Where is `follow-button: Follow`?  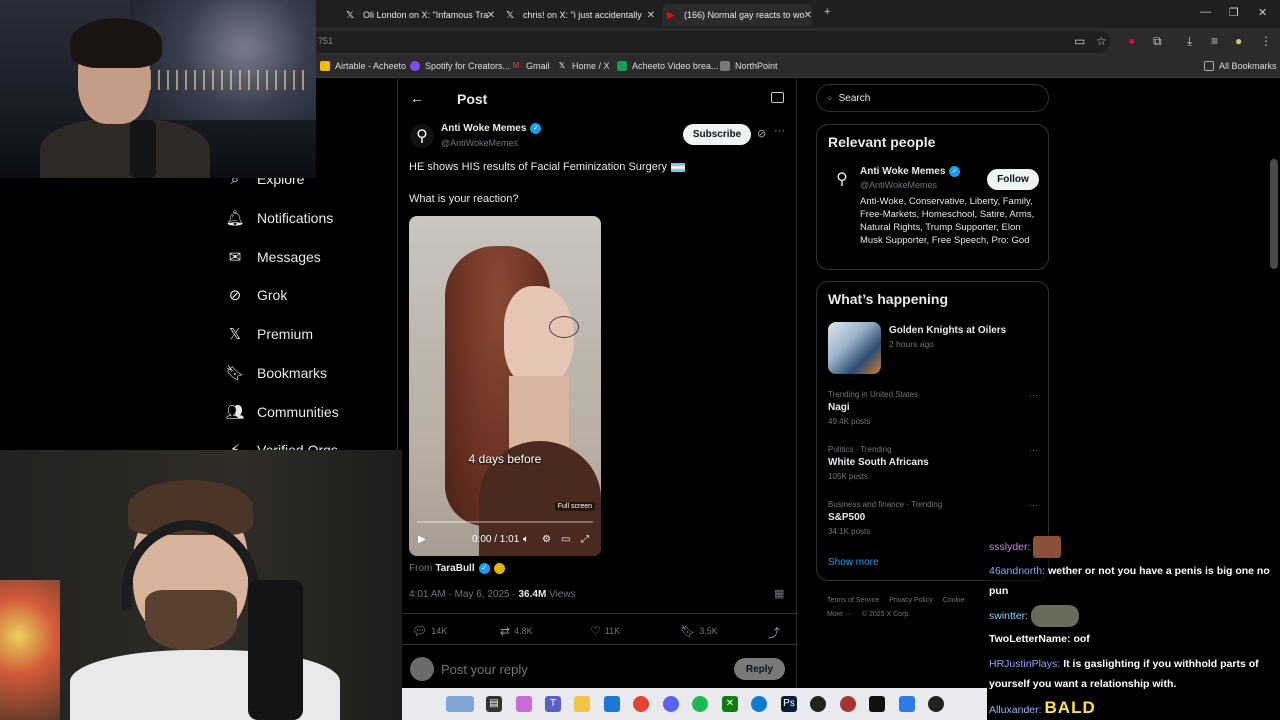
follow-button: Follow is located at coordinates (1013, 179).